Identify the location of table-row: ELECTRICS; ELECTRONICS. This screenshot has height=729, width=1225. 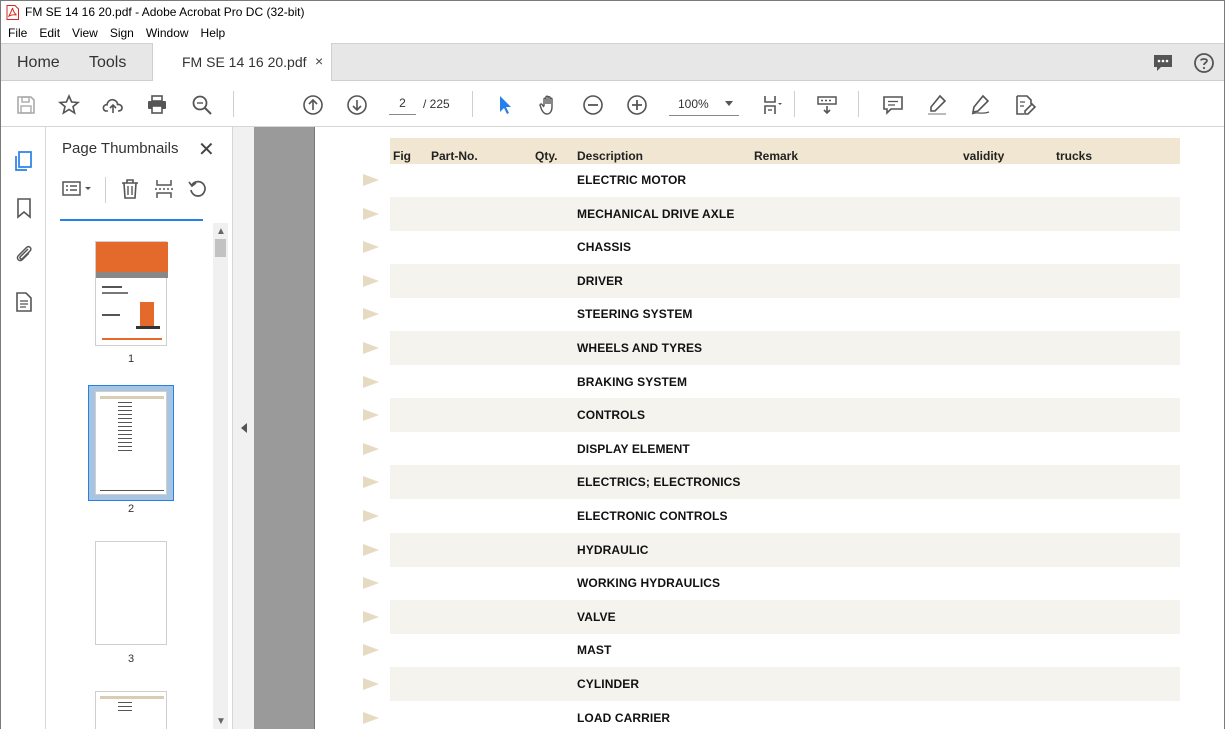
(785, 482).